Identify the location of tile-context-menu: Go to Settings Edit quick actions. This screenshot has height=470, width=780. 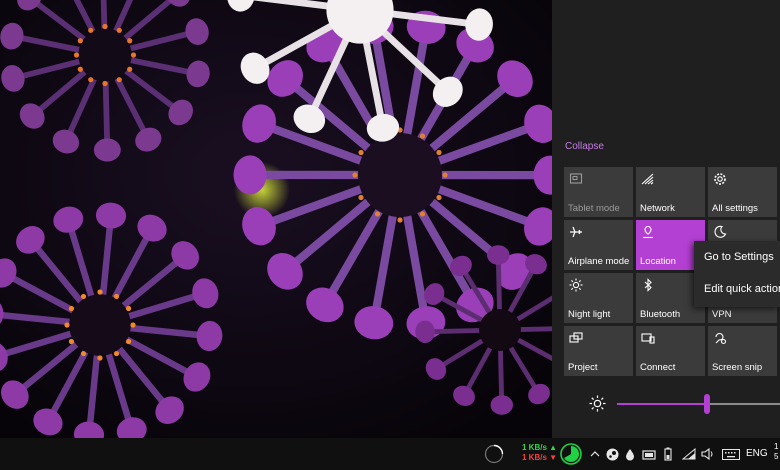
(737, 274).